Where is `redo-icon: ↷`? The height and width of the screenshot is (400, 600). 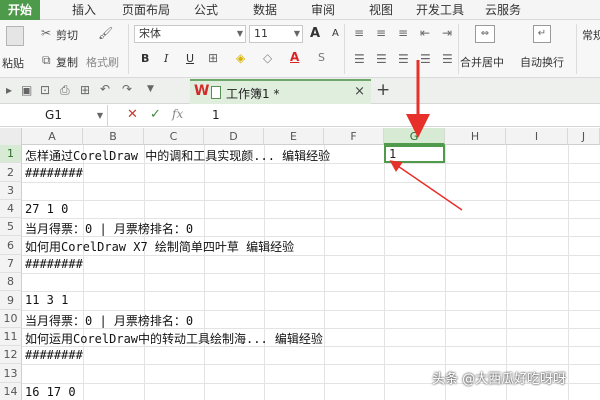
redo-icon: ↷ is located at coordinates (127, 89).